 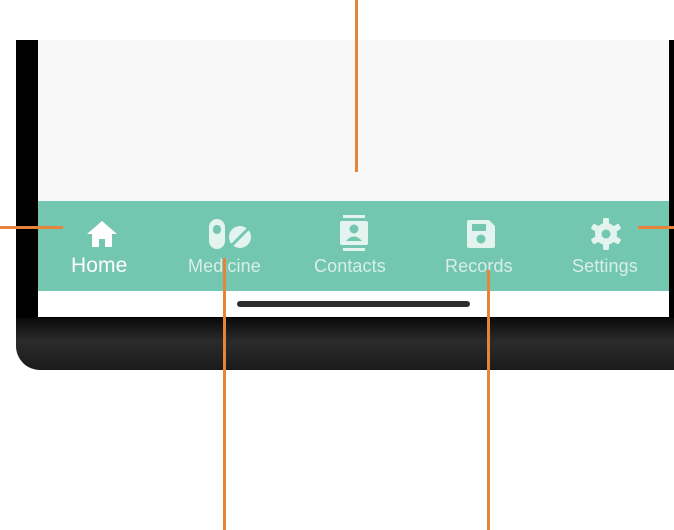 What do you see at coordinates (488, 400) in the screenshot?
I see `callout-line-records` at bounding box center [488, 400].